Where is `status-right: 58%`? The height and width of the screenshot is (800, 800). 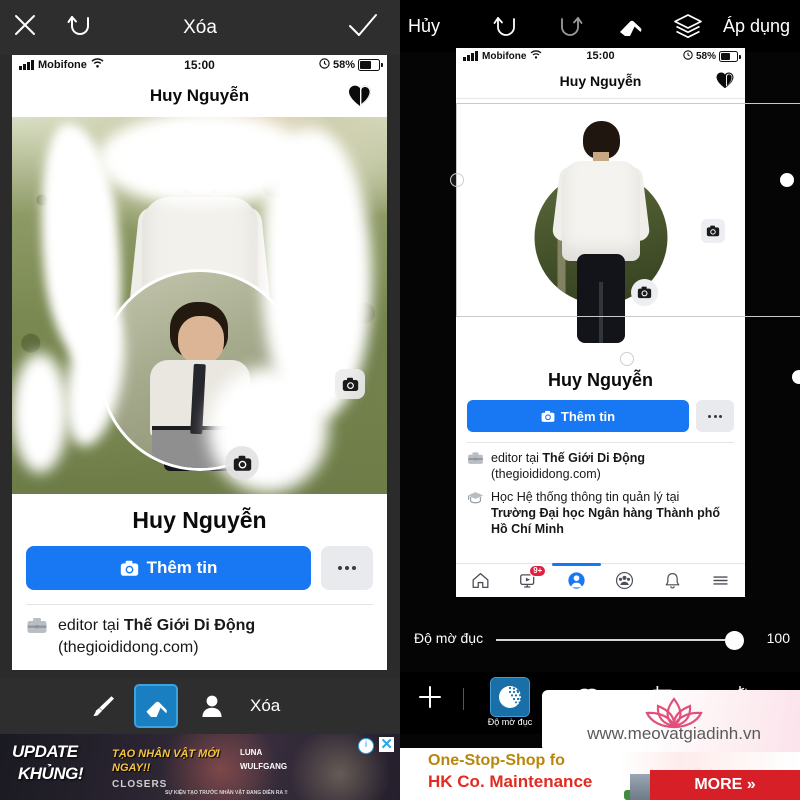 status-right: 58% is located at coordinates (712, 56).